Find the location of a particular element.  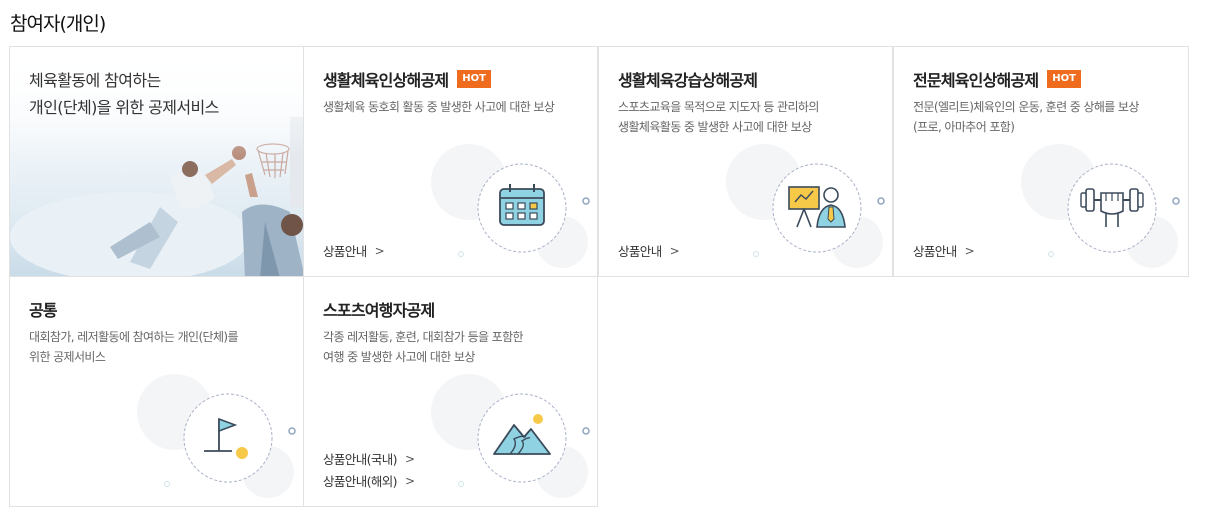

card-title: 공통 is located at coordinates (43, 310).